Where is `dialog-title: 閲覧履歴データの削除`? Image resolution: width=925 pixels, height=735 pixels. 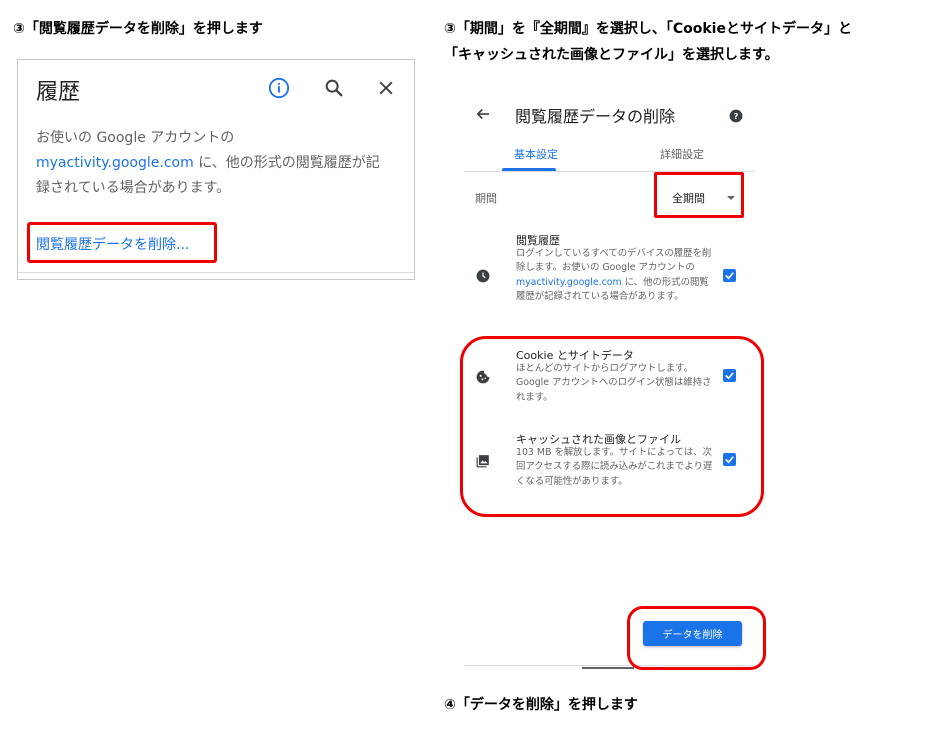
dialog-title: 閲覧履歴データの削除 is located at coordinates (595, 116).